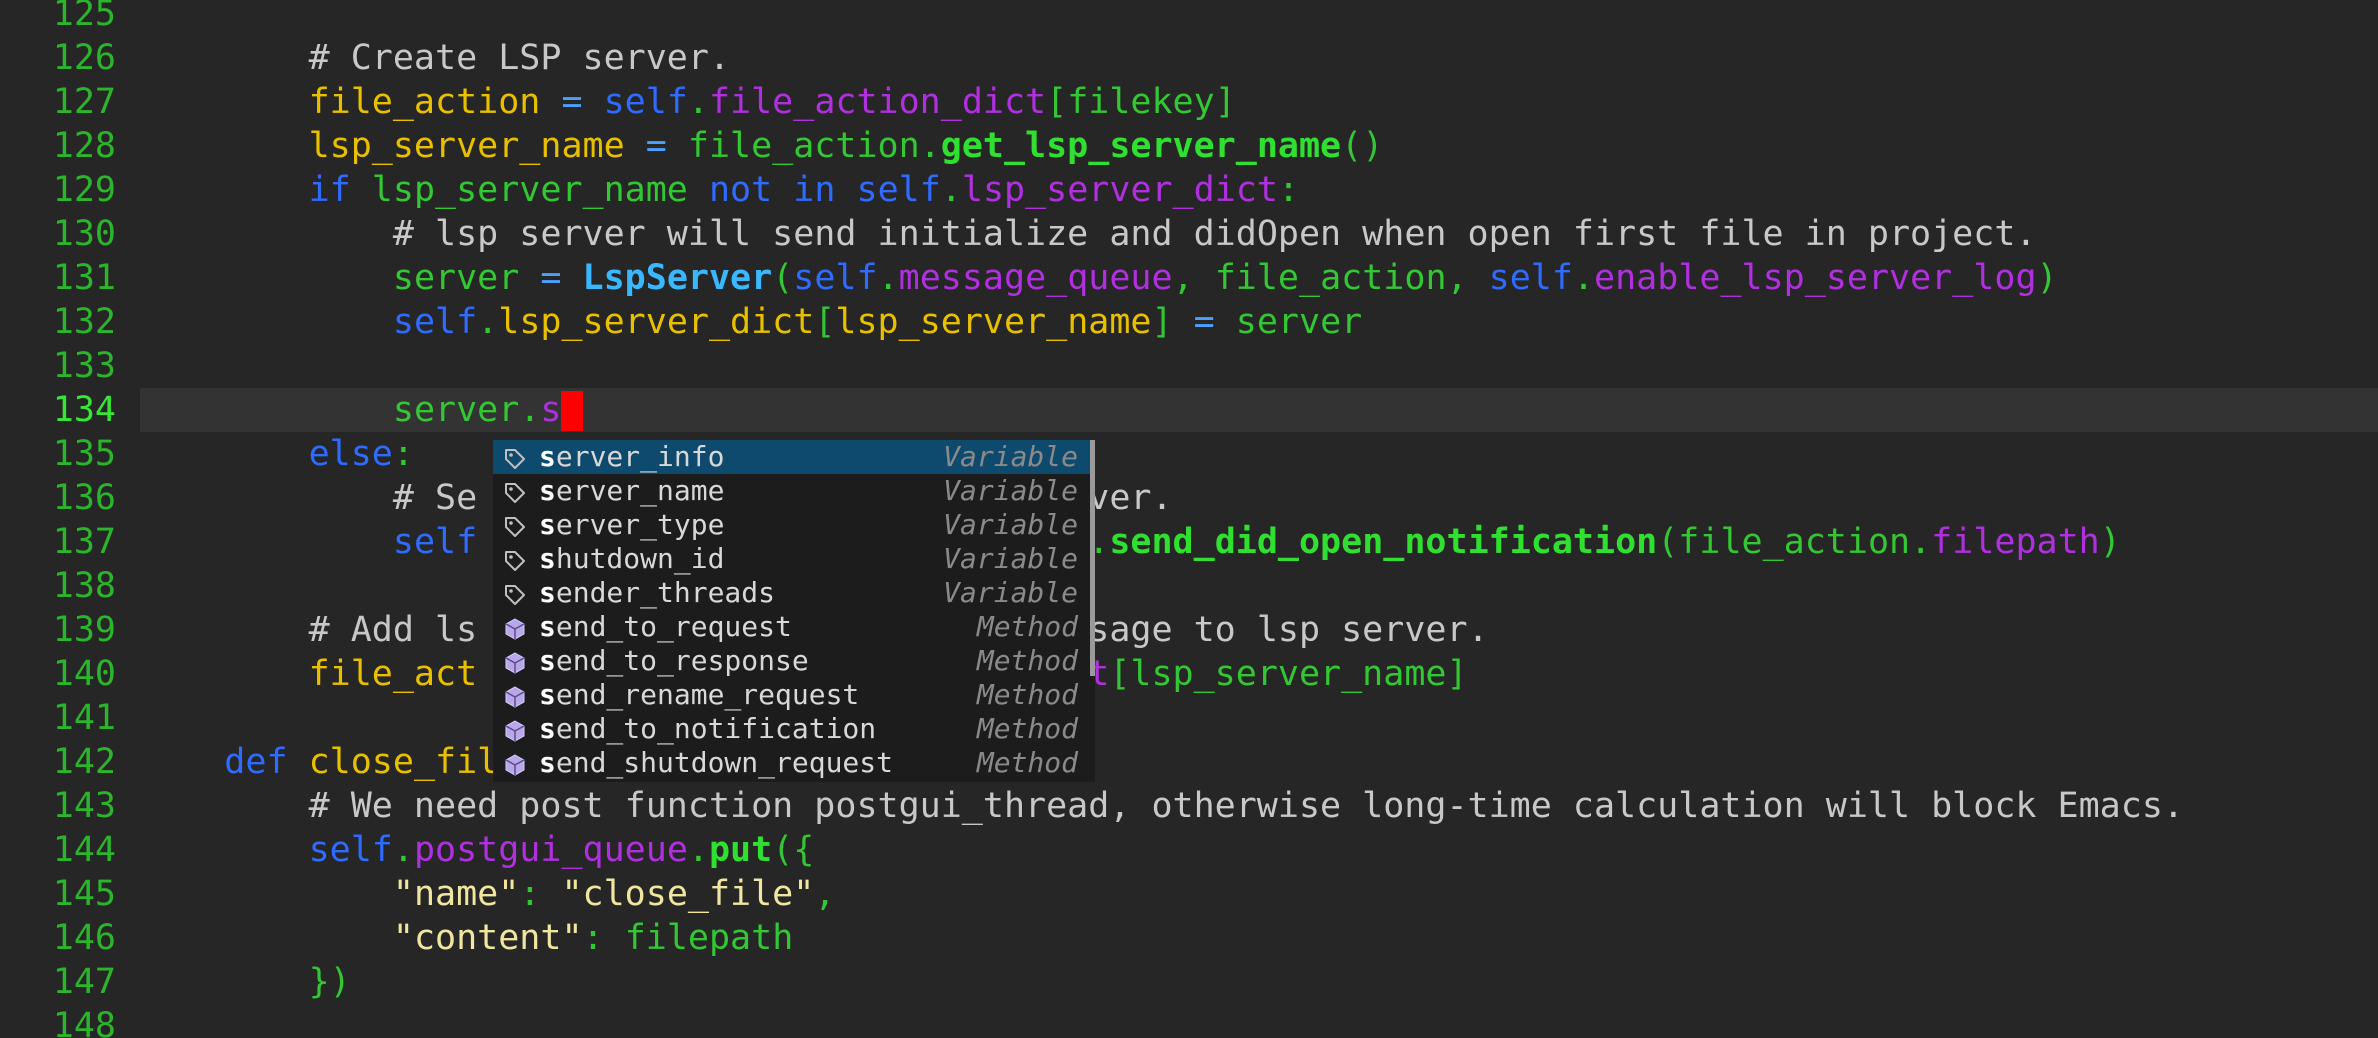  I want to click on completion-item: send_to_request Method, so click(791, 627).